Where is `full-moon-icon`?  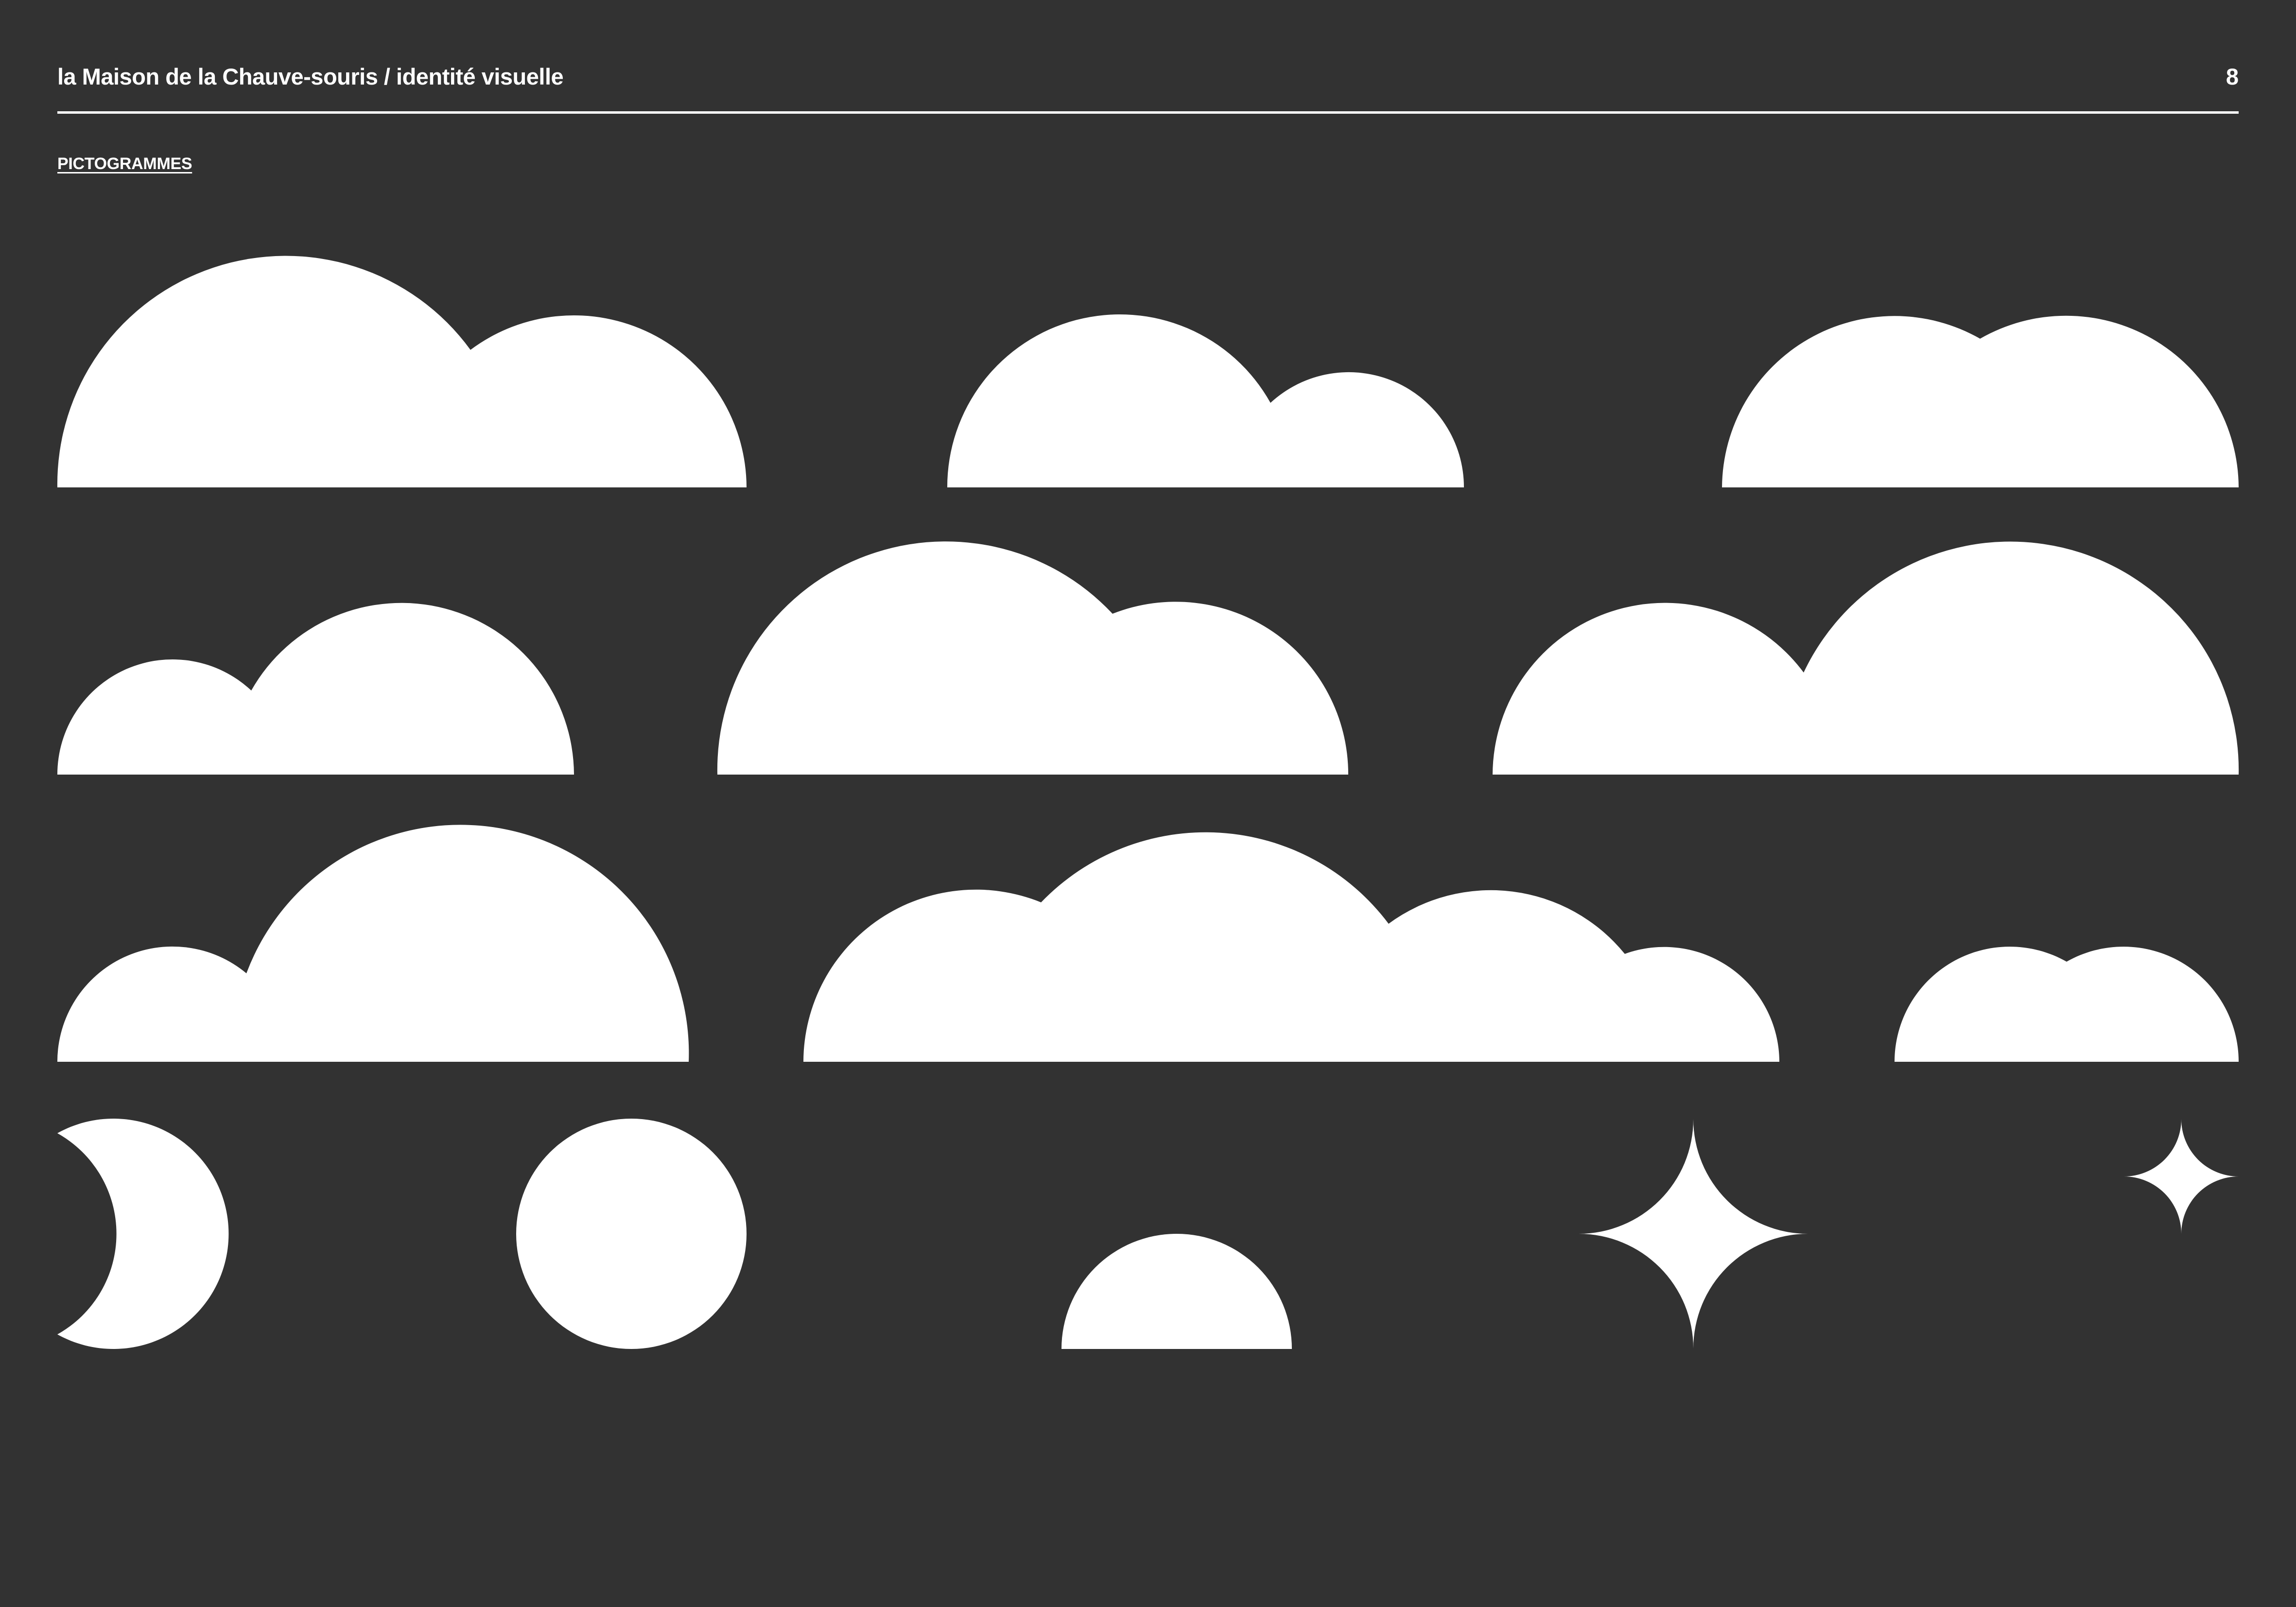 full-moon-icon is located at coordinates (631, 1234).